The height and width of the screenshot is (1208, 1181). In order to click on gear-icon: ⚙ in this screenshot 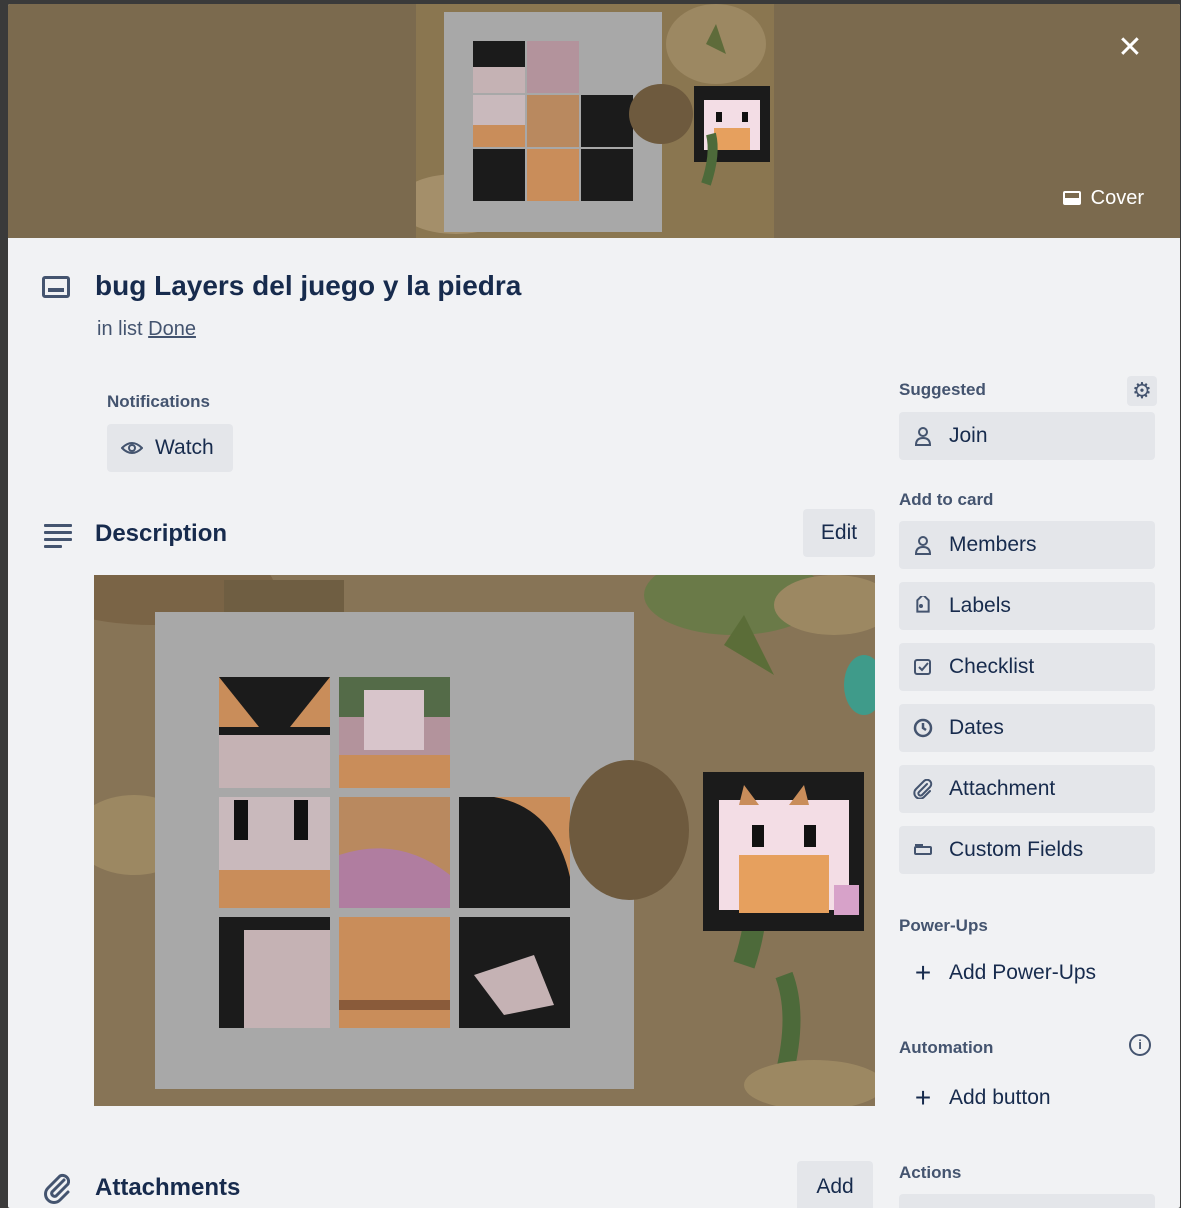, I will do `click(1142, 391)`.